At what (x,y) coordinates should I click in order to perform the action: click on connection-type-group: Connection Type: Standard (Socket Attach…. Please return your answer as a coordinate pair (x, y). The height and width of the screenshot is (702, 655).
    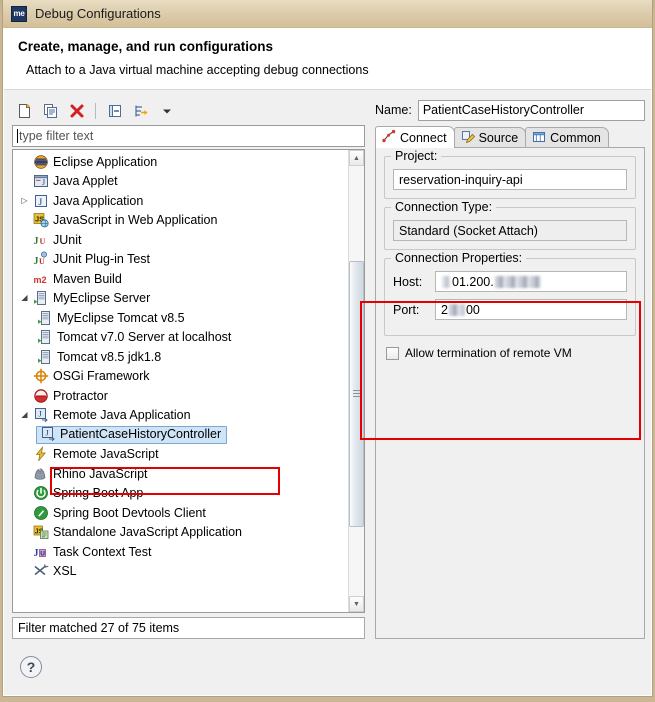
    Looking at the image, I should click on (510, 225).